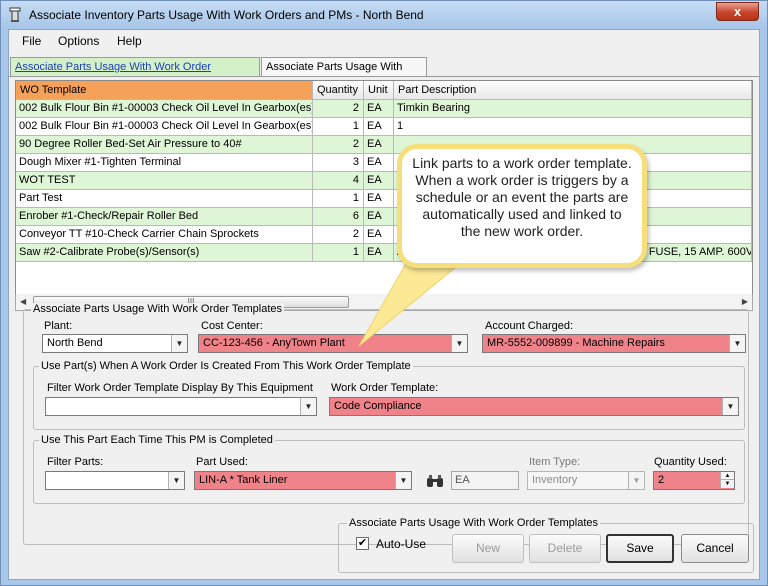  What do you see at coordinates (78, 41) in the screenshot?
I see `menu-options: Options` at bounding box center [78, 41].